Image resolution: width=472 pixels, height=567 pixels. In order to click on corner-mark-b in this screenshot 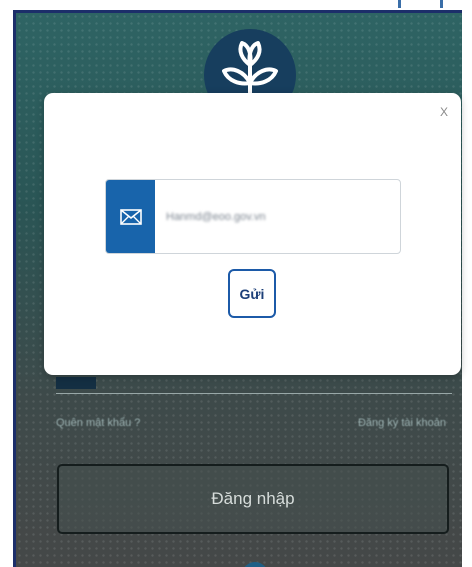, I will do `click(441, 4)`.